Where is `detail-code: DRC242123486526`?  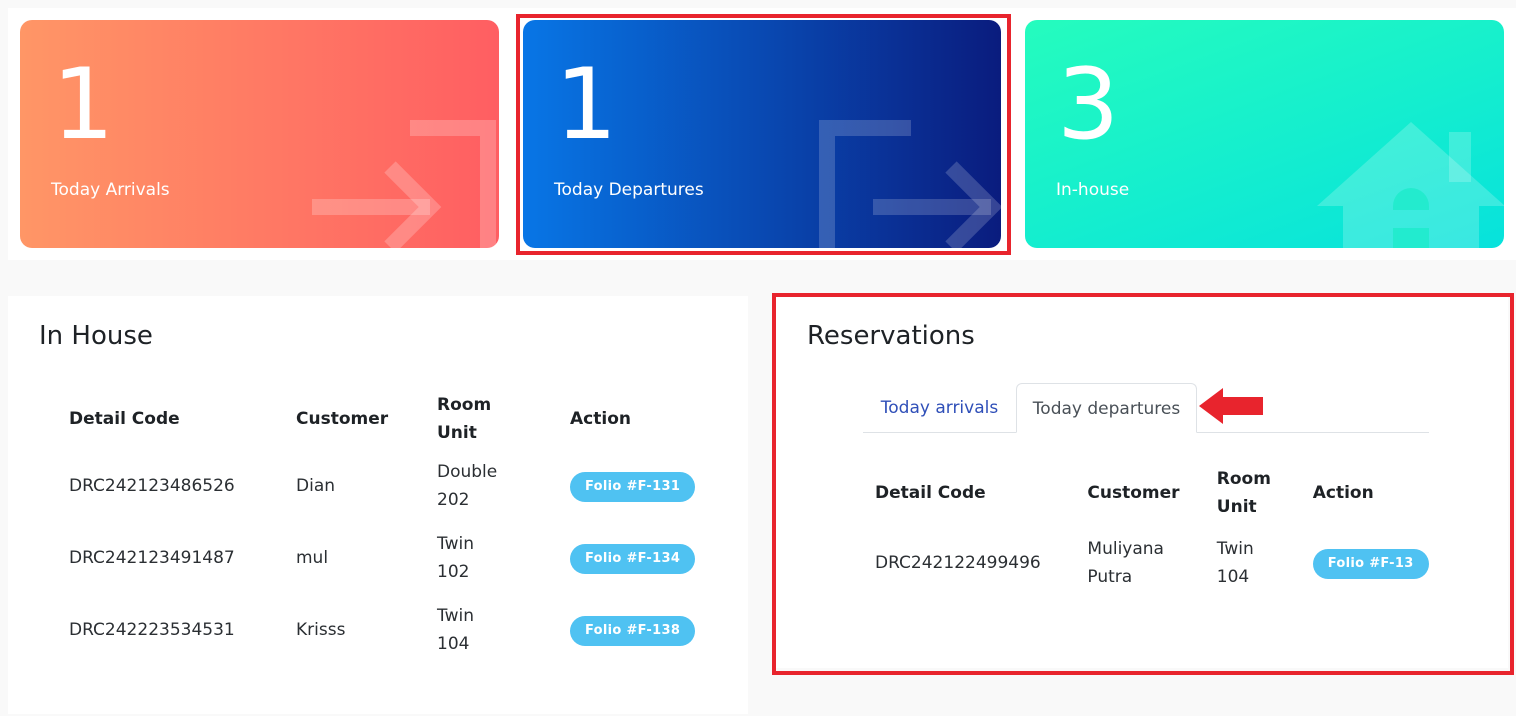 detail-code: DRC242123486526 is located at coordinates (152, 486).